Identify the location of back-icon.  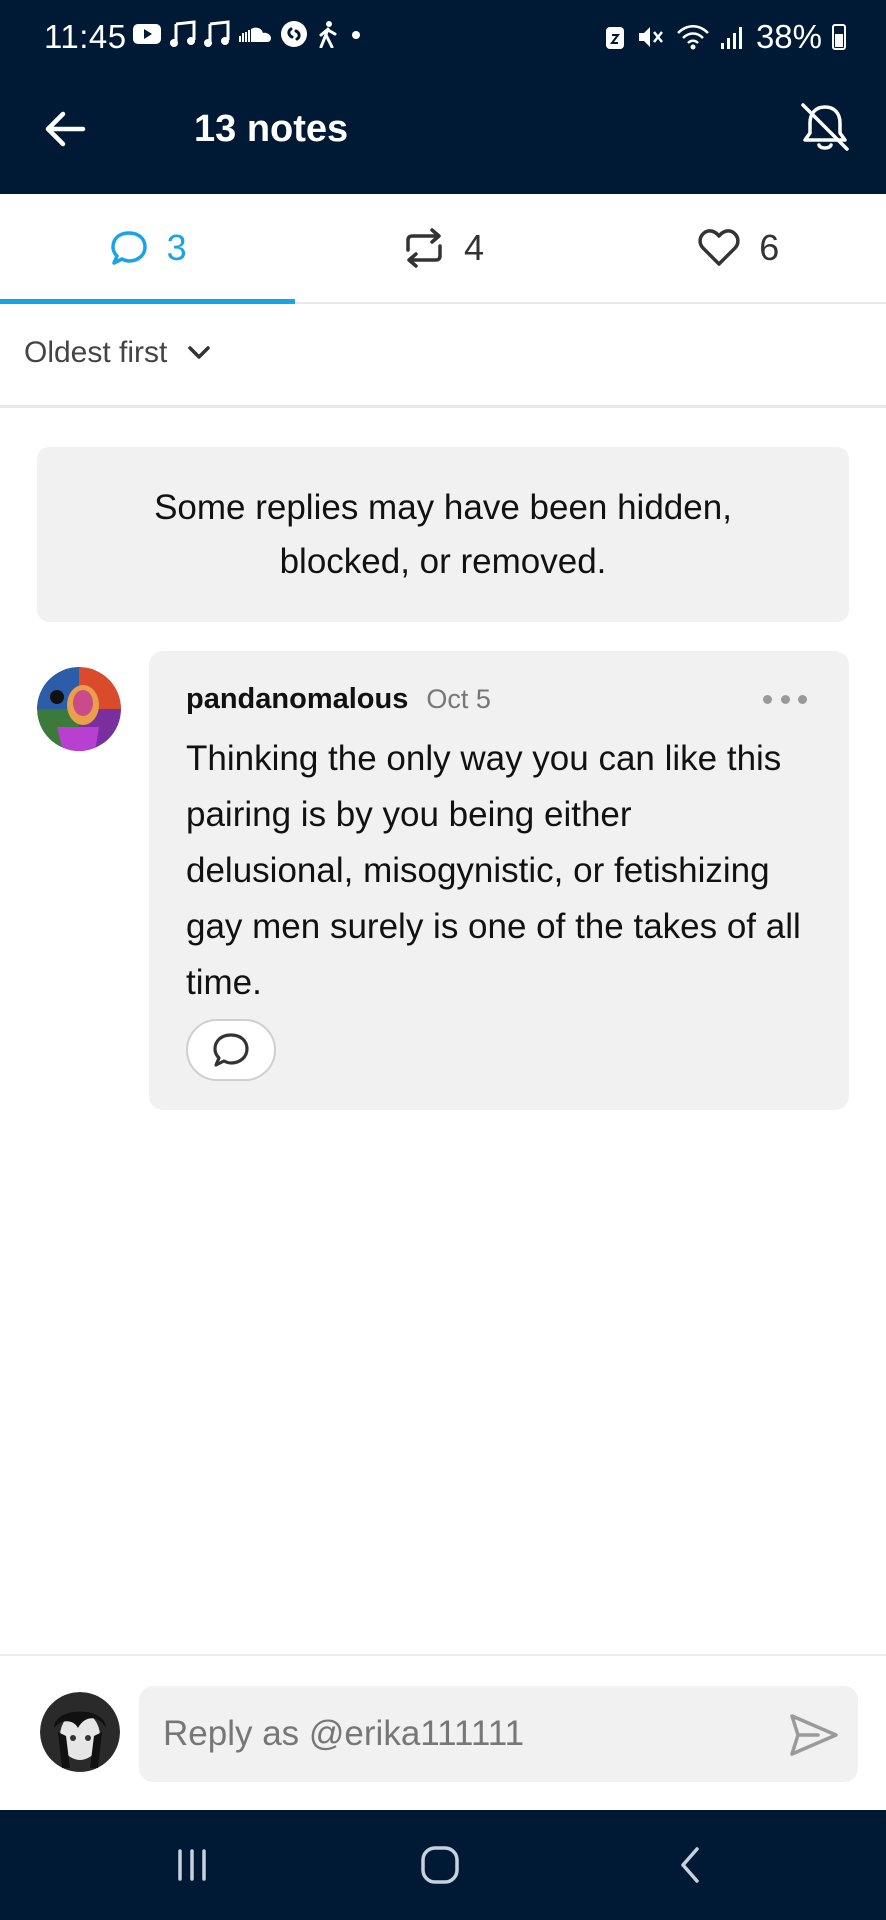
(690, 1865).